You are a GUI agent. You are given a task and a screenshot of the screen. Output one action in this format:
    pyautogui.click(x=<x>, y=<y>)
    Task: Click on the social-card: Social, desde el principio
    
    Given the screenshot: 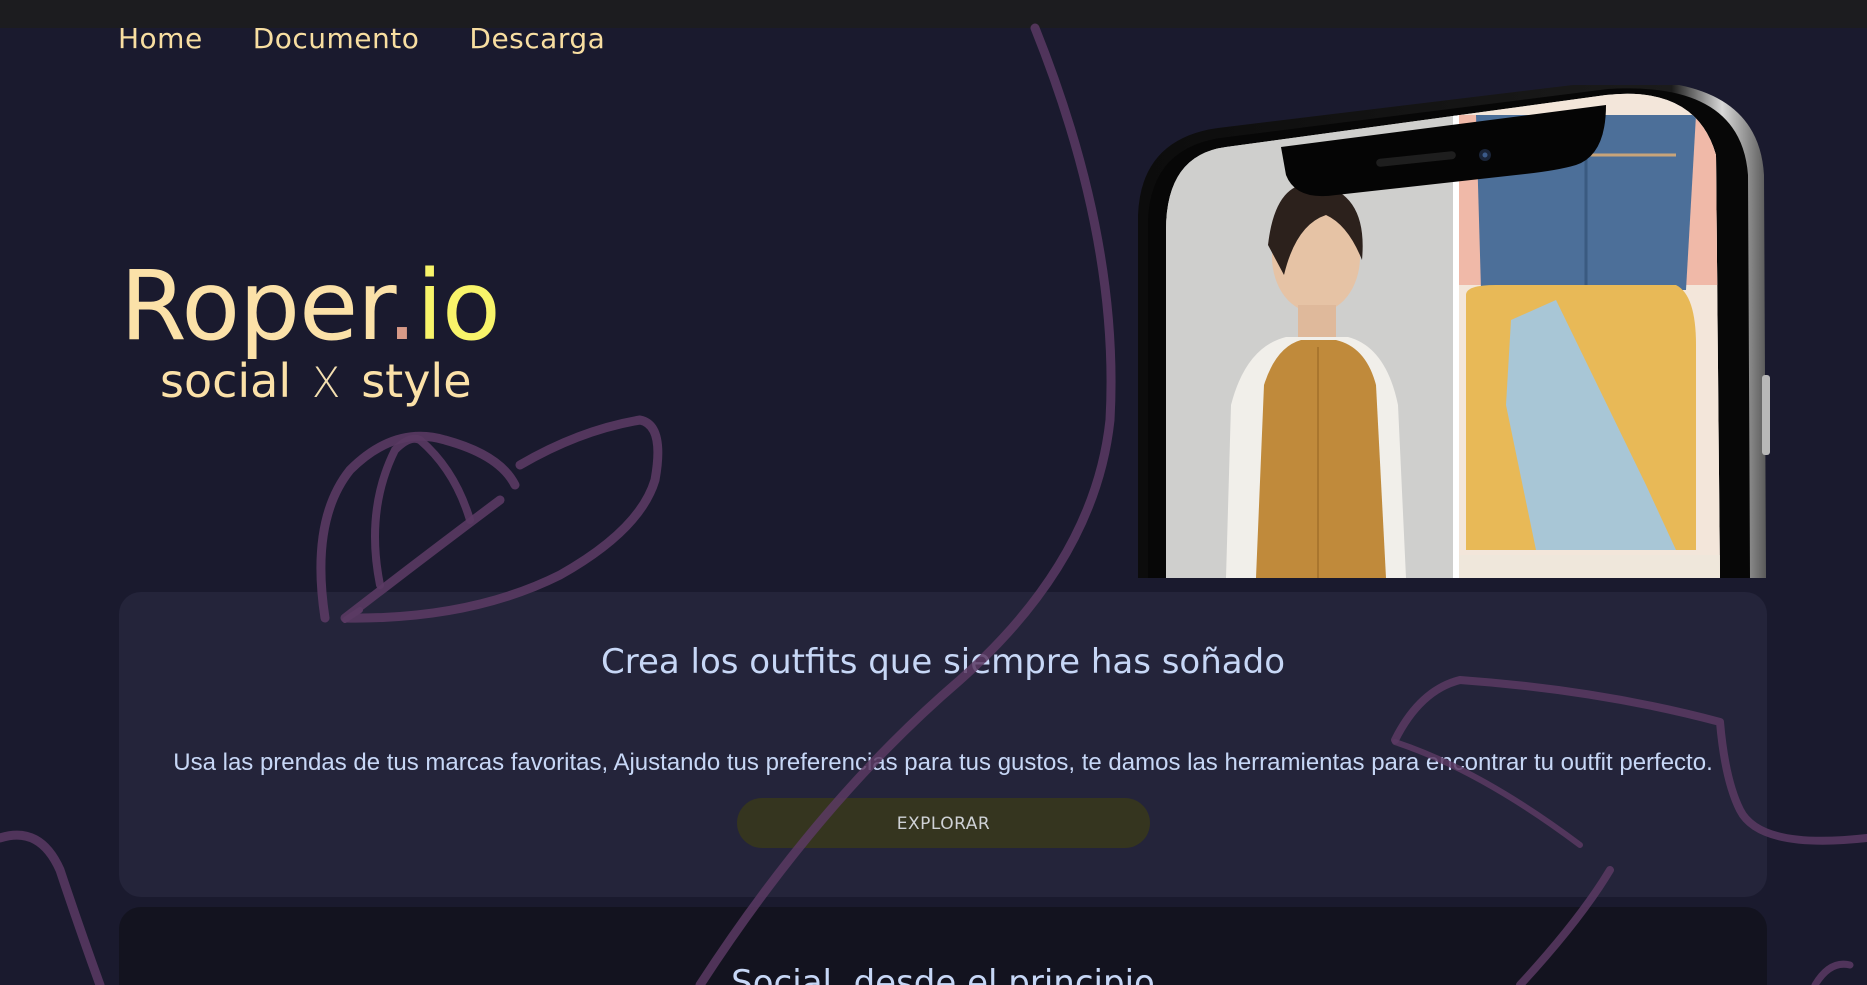 What is the action you would take?
    pyautogui.click(x=943, y=946)
    